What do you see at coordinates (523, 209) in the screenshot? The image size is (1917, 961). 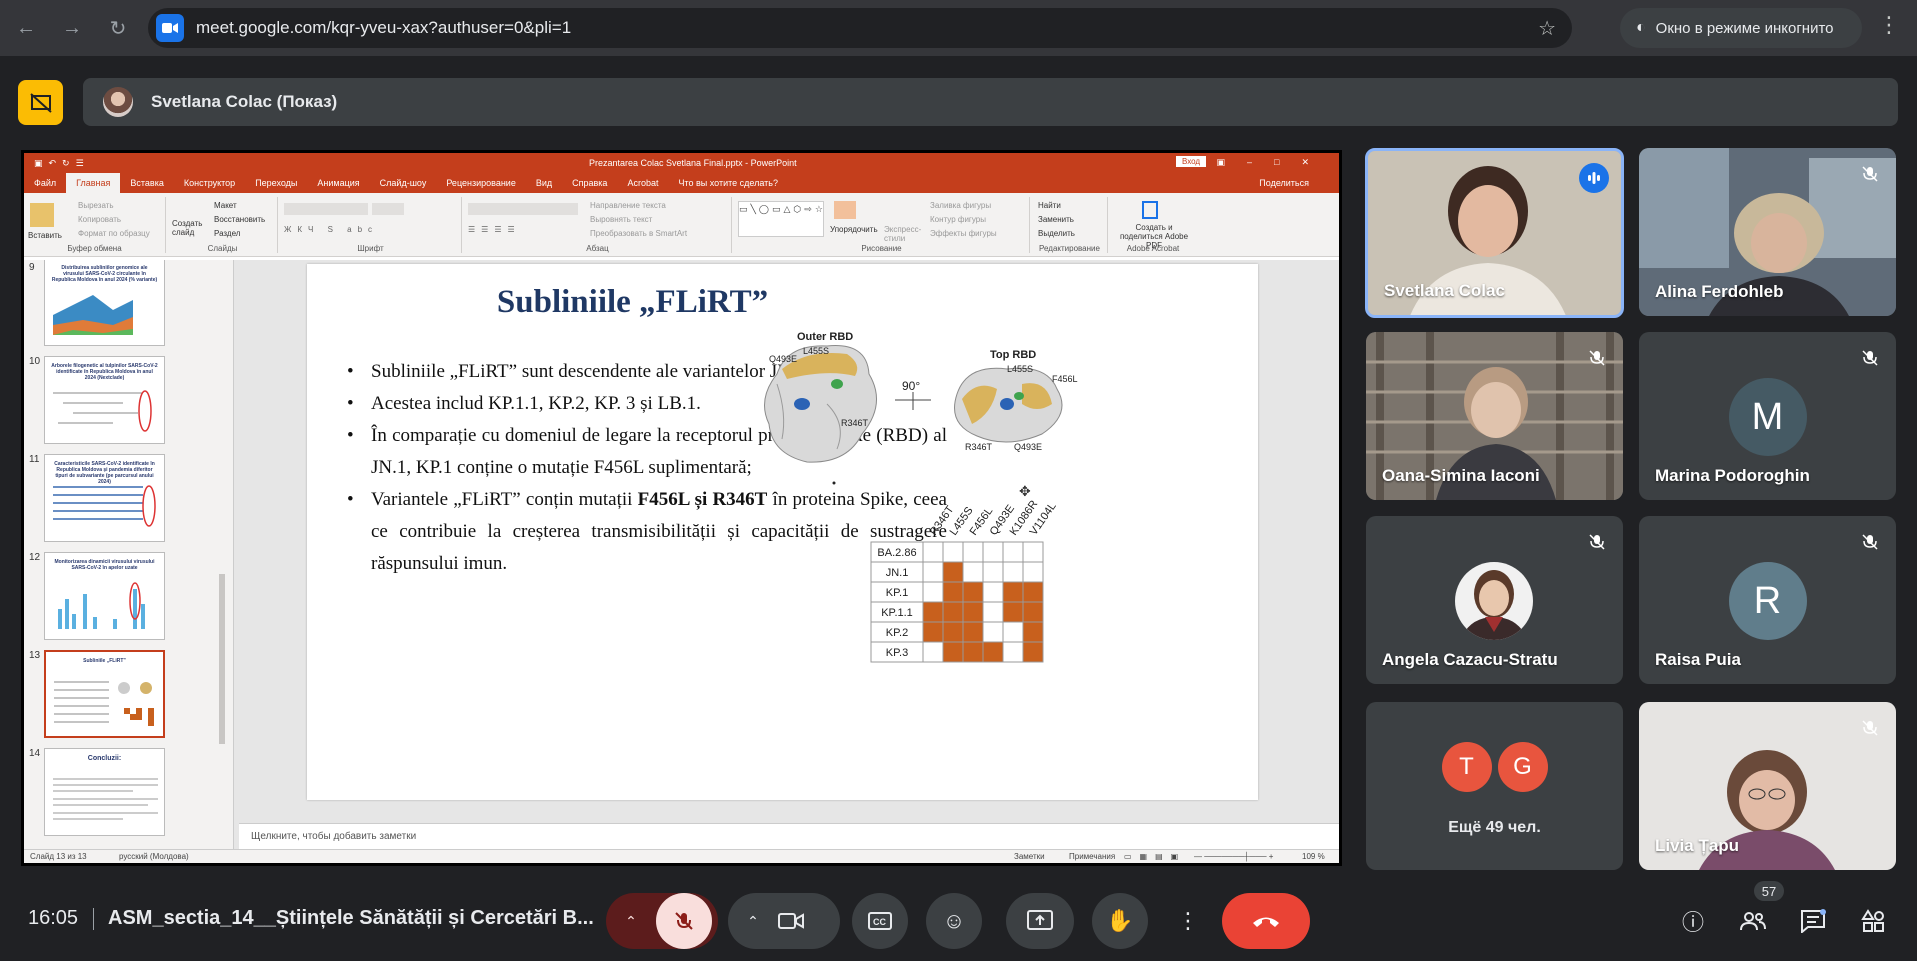 I see `list-buttons` at bounding box center [523, 209].